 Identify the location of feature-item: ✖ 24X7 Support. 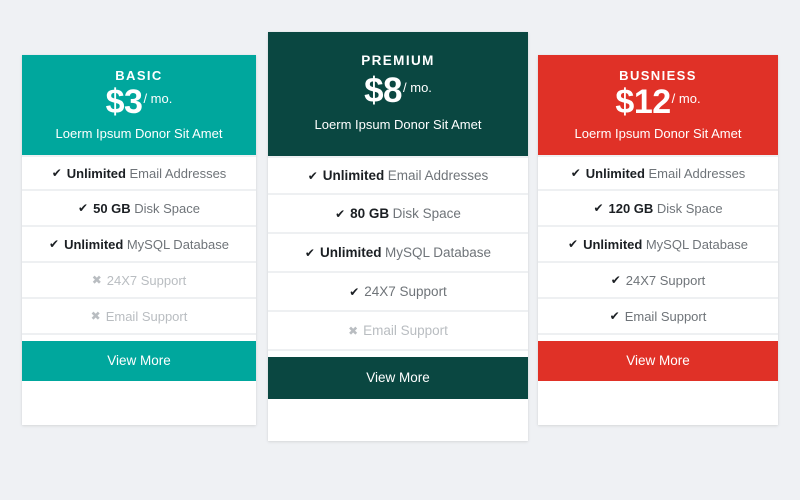
(139, 281).